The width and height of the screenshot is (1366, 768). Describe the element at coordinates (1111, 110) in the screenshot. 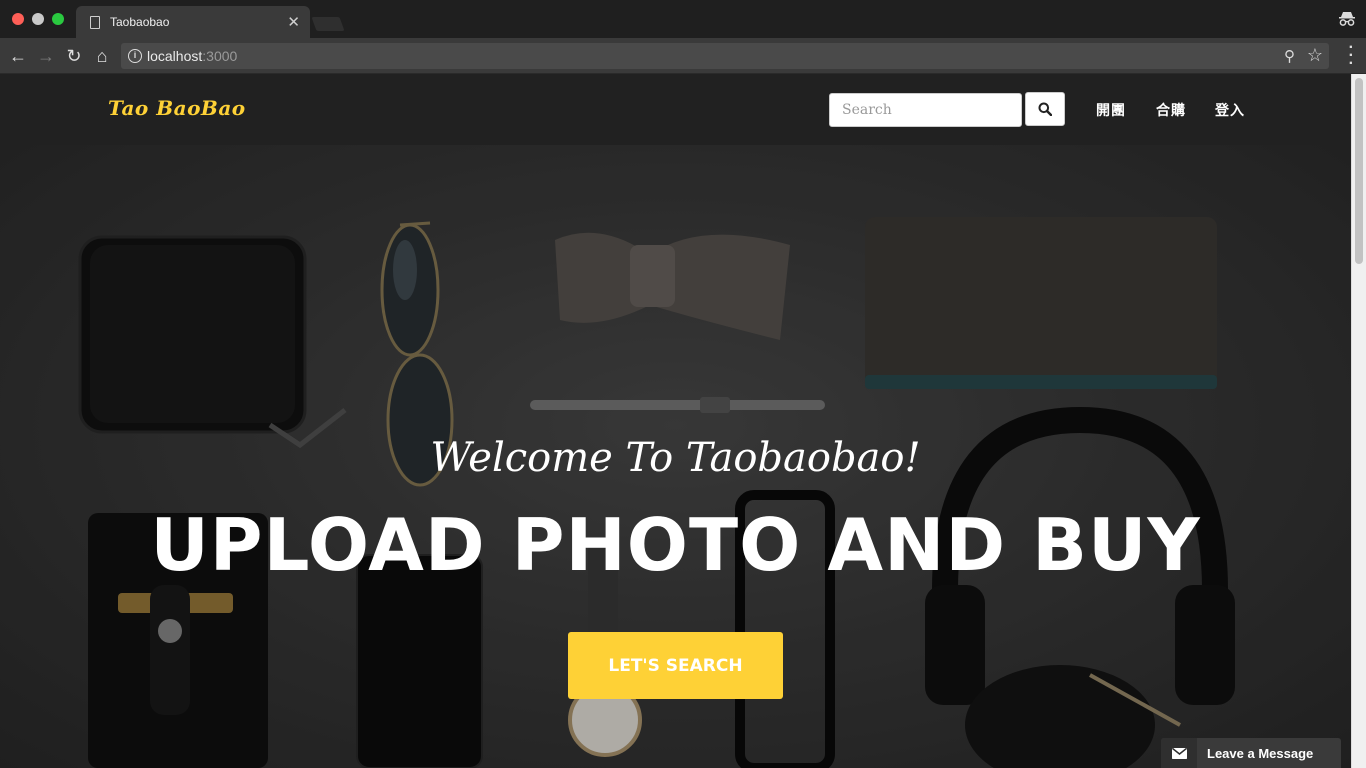

I see `nav-link-open-group: 開團` at that location.